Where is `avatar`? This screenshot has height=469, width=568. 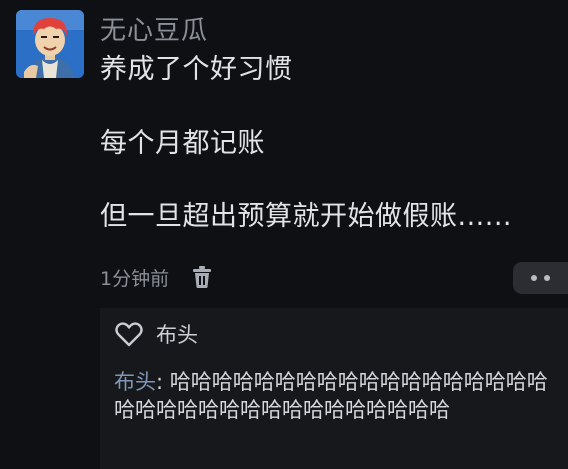
avatar is located at coordinates (50, 44).